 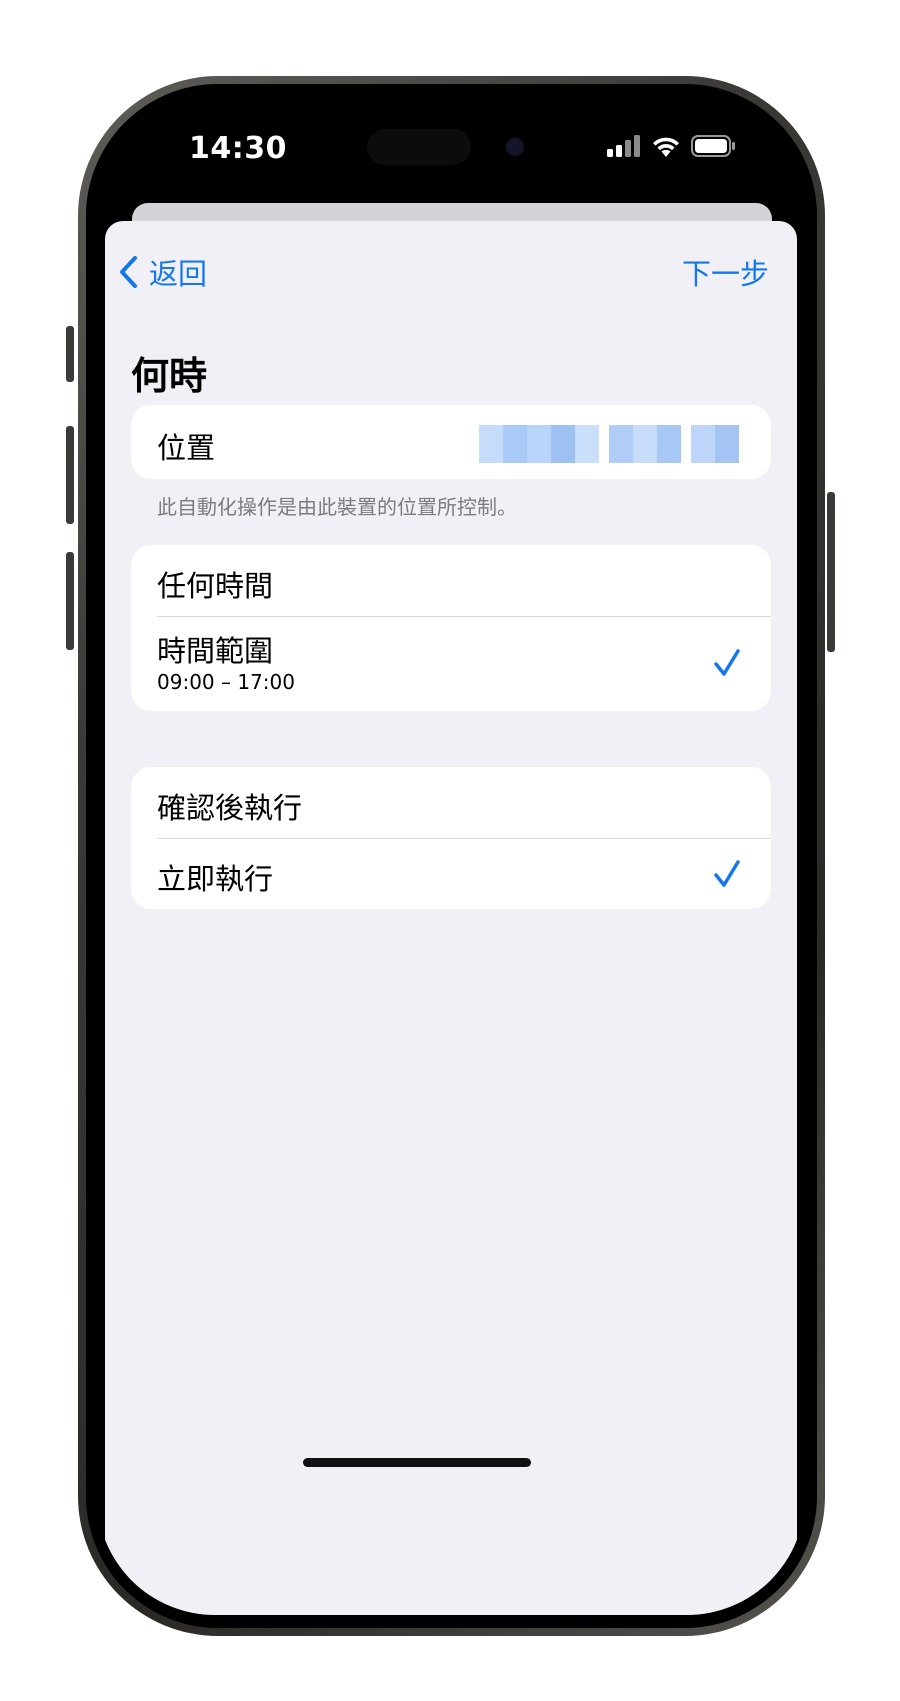 What do you see at coordinates (623, 146) in the screenshot?
I see `cellular-signal-icon` at bounding box center [623, 146].